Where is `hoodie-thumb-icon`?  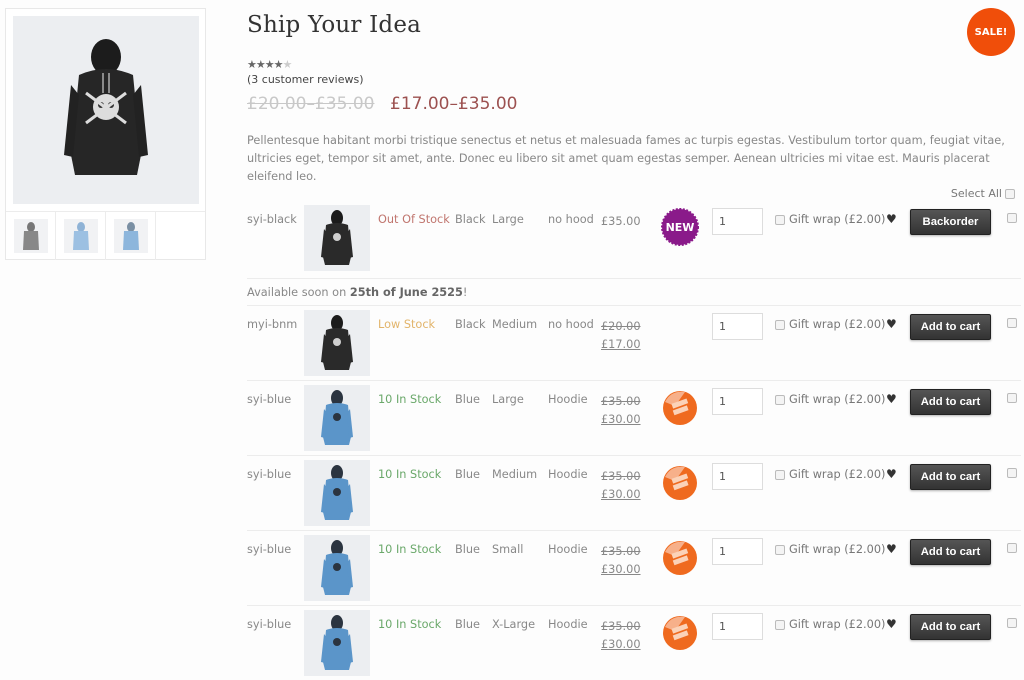
hoodie-thumb-icon is located at coordinates (30, 236).